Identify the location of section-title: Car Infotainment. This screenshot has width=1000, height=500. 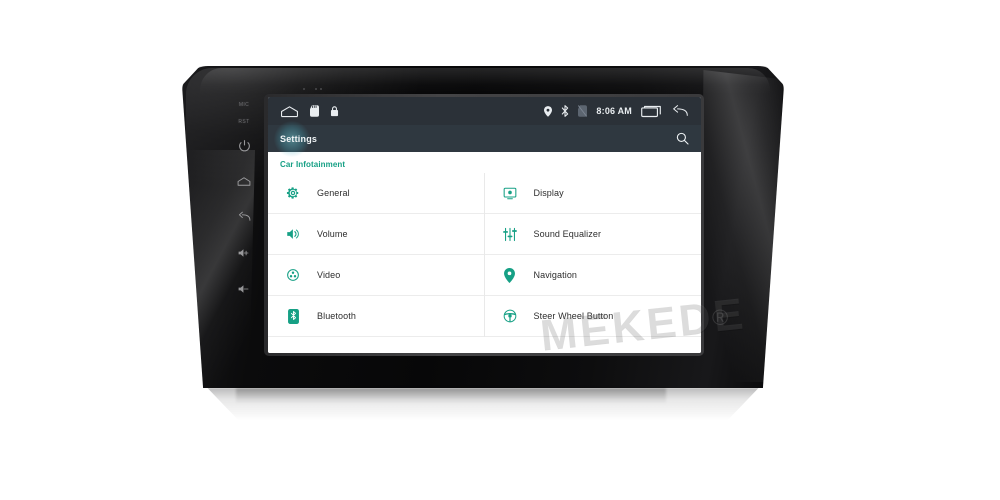
(313, 164).